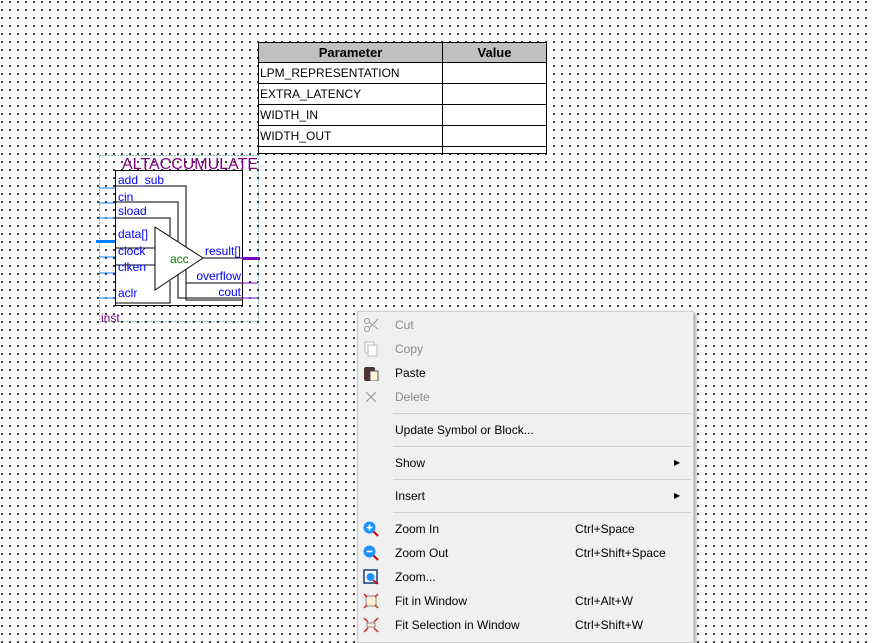 This screenshot has width=872, height=643. Describe the element at coordinates (402, 115) in the screenshot. I see `table-row: WIDTH_IN` at that location.